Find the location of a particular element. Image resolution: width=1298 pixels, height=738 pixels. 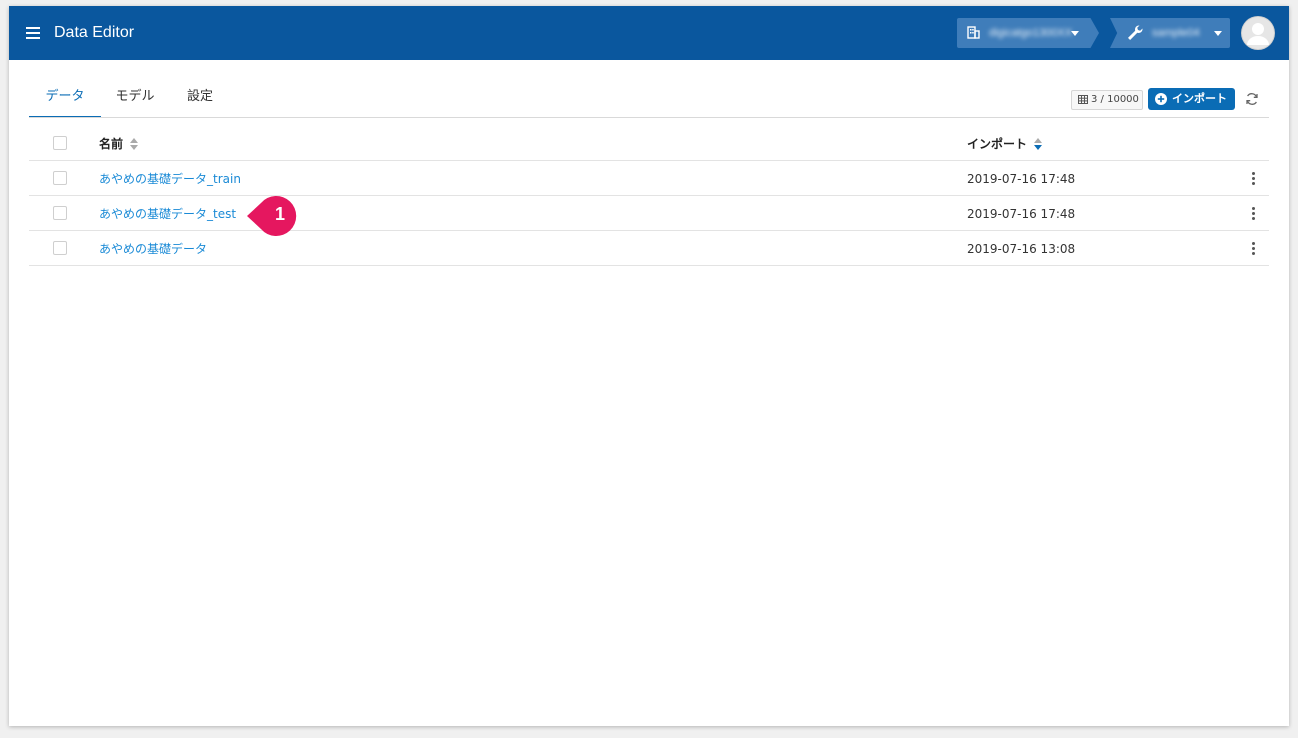

table-icon is located at coordinates (1083, 99).